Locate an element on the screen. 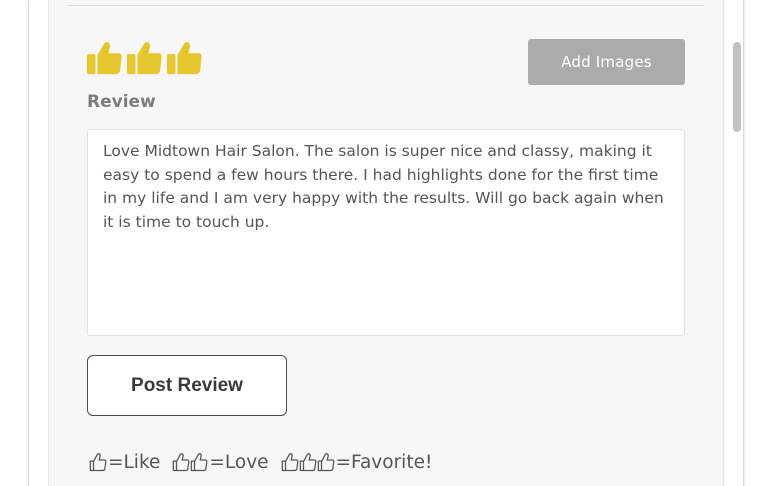 Image resolution: width=768 pixels, height=486 pixels. thumb-rating is located at coordinates (145, 57).